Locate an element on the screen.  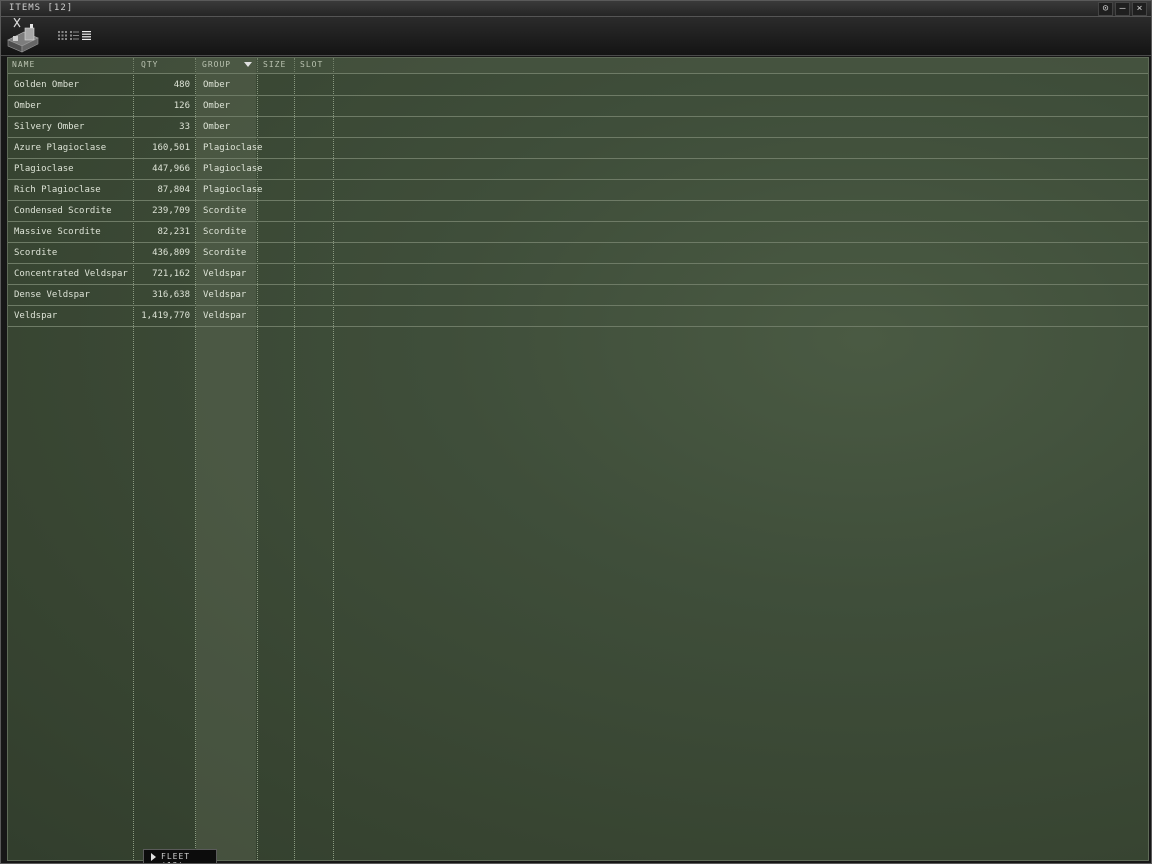
toolbar is located at coordinates (576, 36).